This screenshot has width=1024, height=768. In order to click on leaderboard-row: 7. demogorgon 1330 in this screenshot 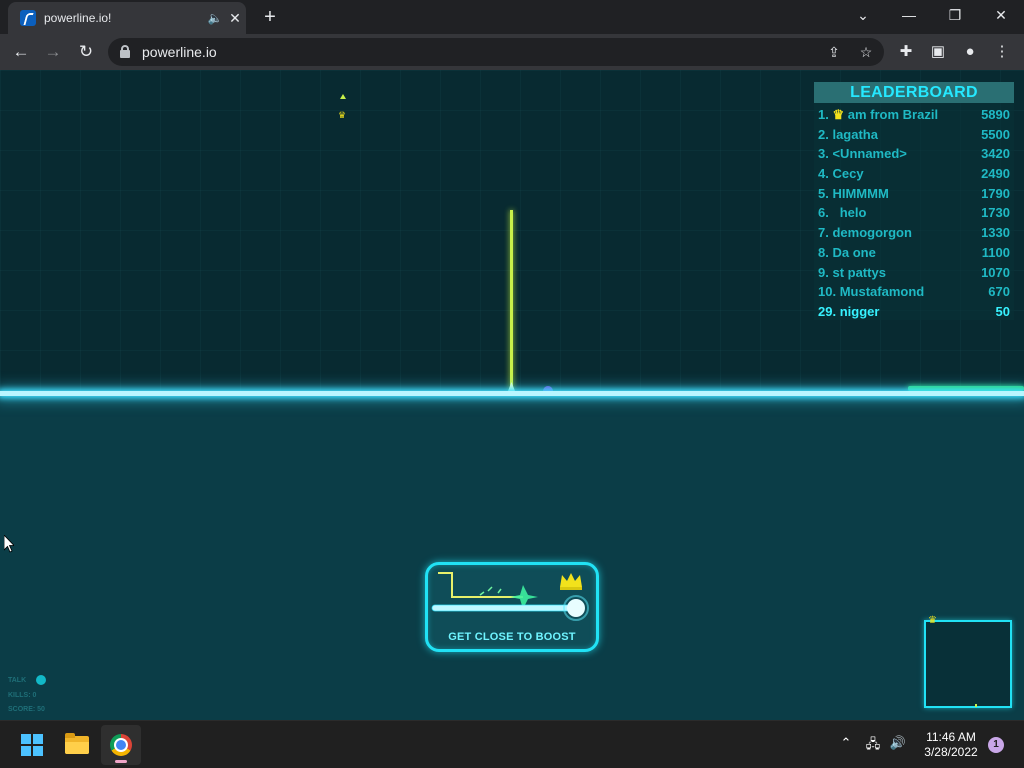, I will do `click(914, 233)`.